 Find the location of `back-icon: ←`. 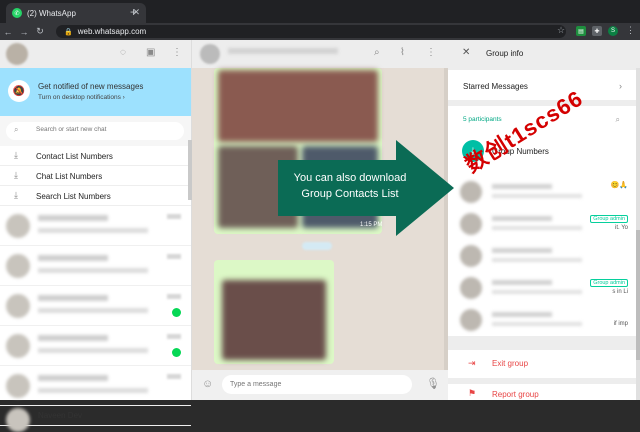

back-icon: ← is located at coordinates (8, 32).